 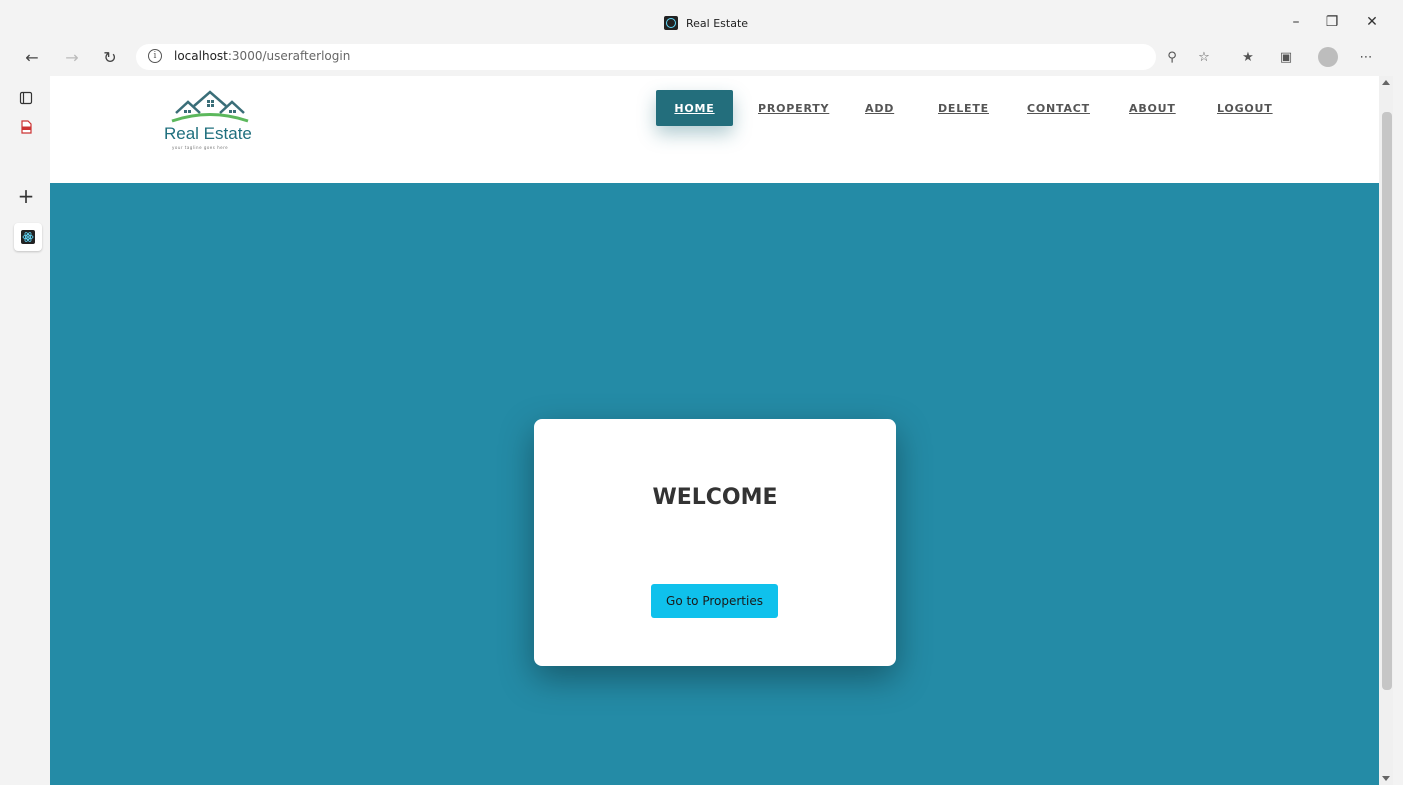 What do you see at coordinates (1386, 778) in the screenshot?
I see `scroll-down-arrow-icon` at bounding box center [1386, 778].